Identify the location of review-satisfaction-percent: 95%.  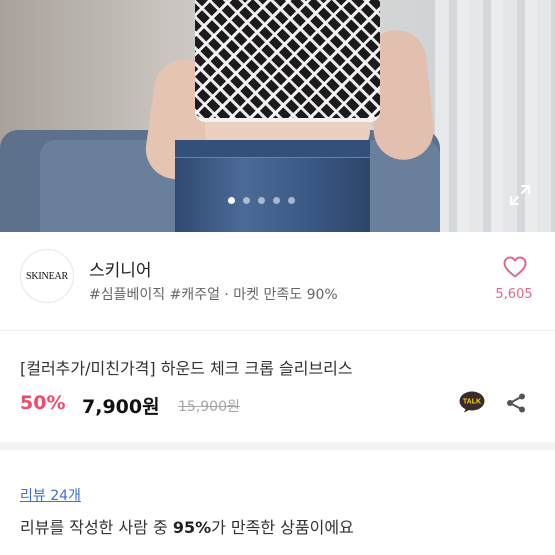
(192, 527).